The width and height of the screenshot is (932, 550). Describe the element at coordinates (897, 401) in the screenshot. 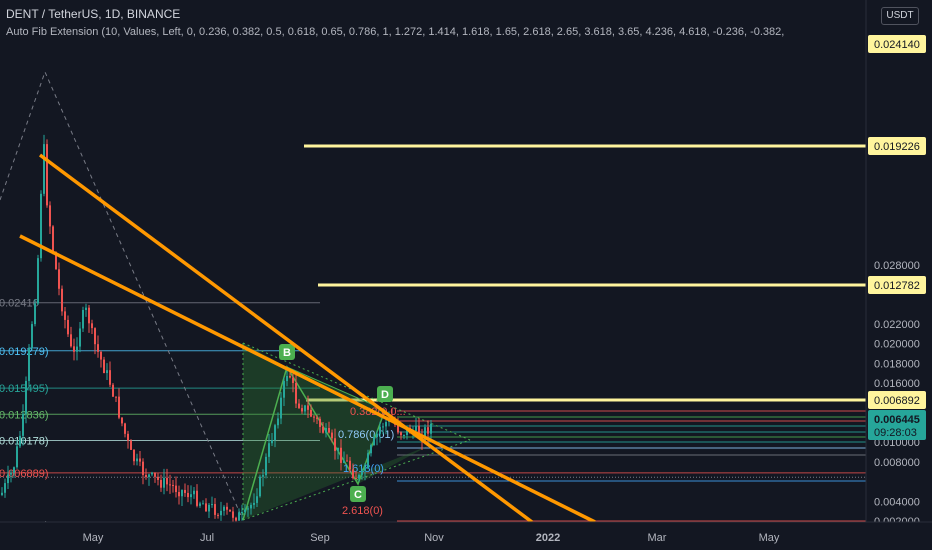

I see `highlight-price-tag-text: 0.006892` at that location.